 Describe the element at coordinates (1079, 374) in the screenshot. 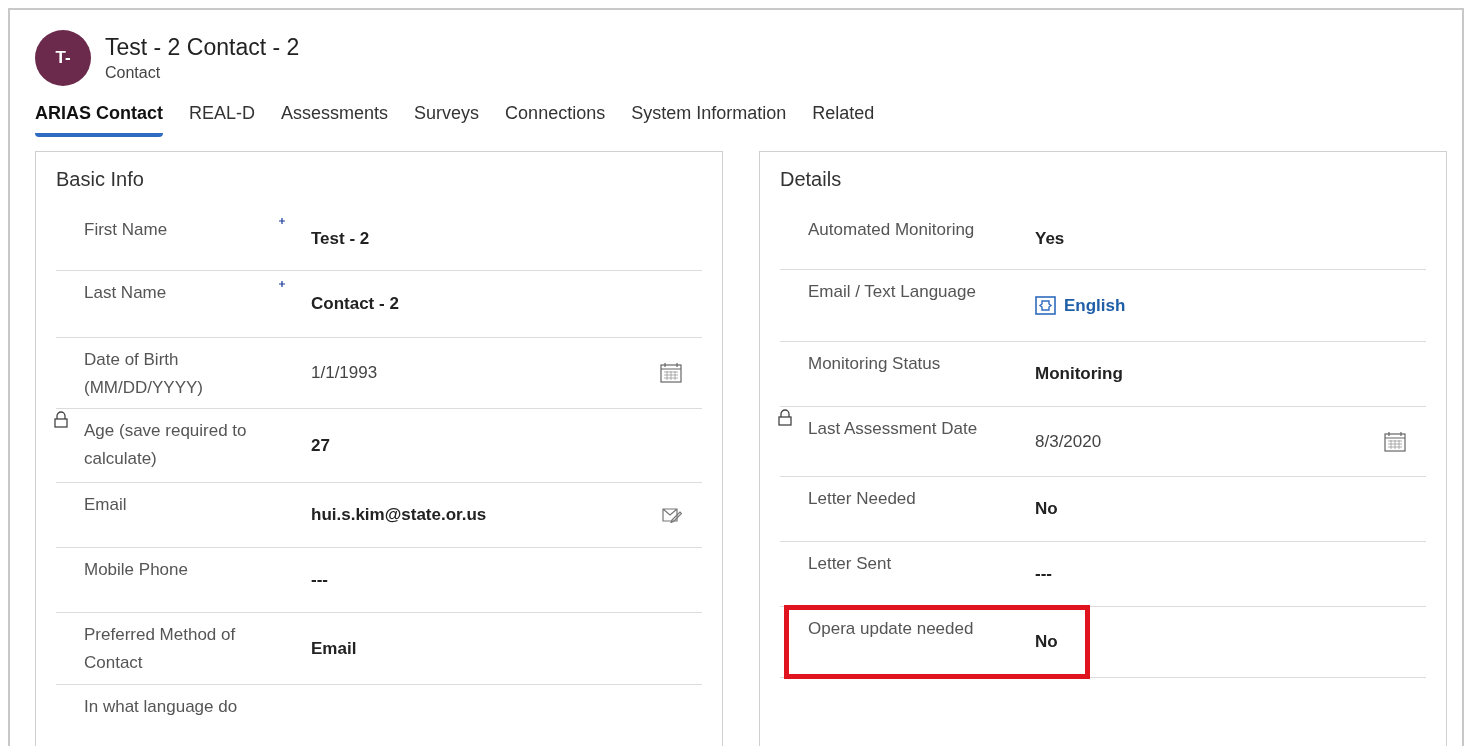

I see `field-value: Monitoring` at that location.